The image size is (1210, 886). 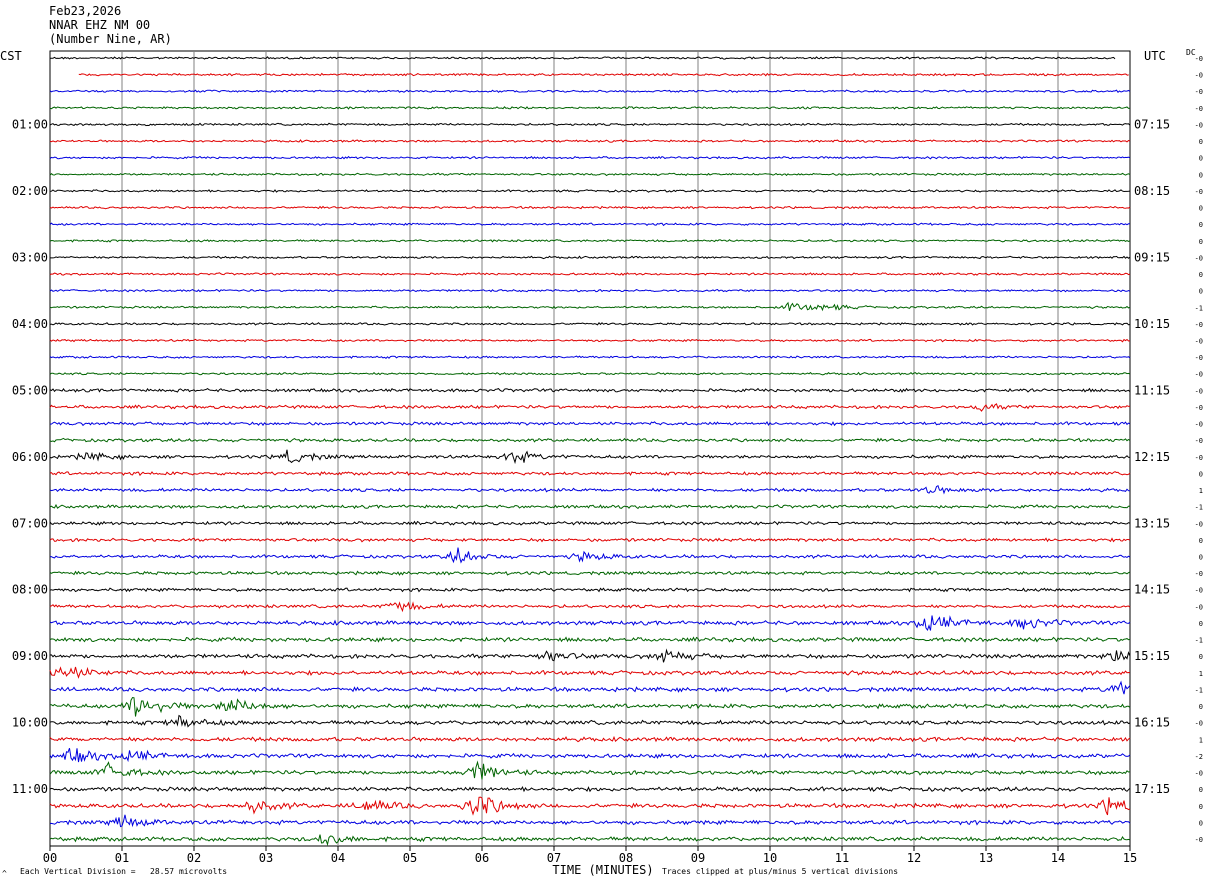 I want to click on left-hour-label: 04:00, so click(x=30, y=324).